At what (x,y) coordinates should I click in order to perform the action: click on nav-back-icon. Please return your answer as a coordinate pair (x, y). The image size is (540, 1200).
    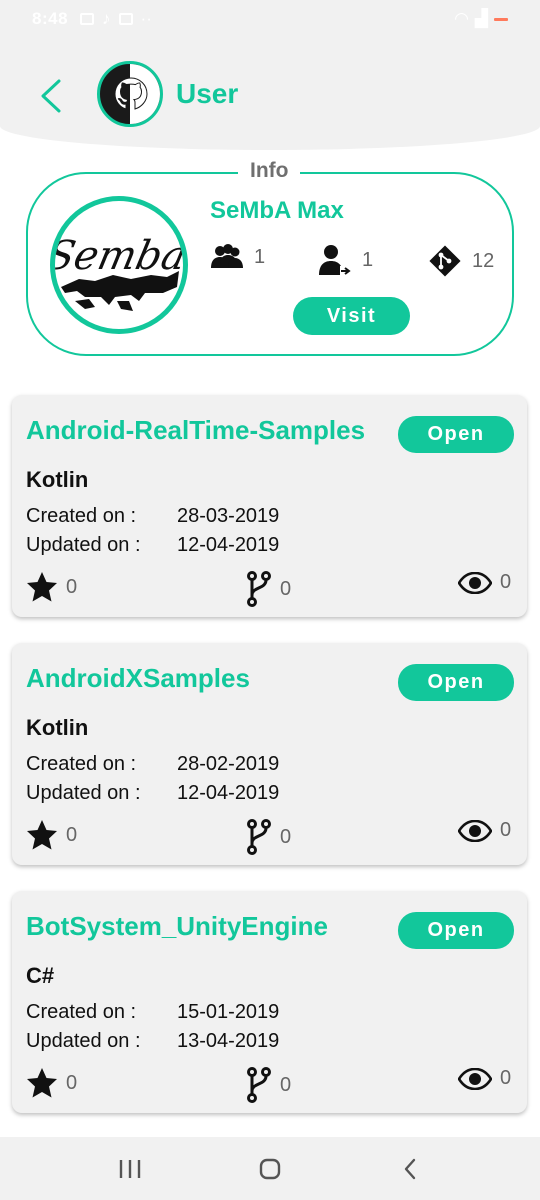
    Looking at the image, I should click on (410, 1168).